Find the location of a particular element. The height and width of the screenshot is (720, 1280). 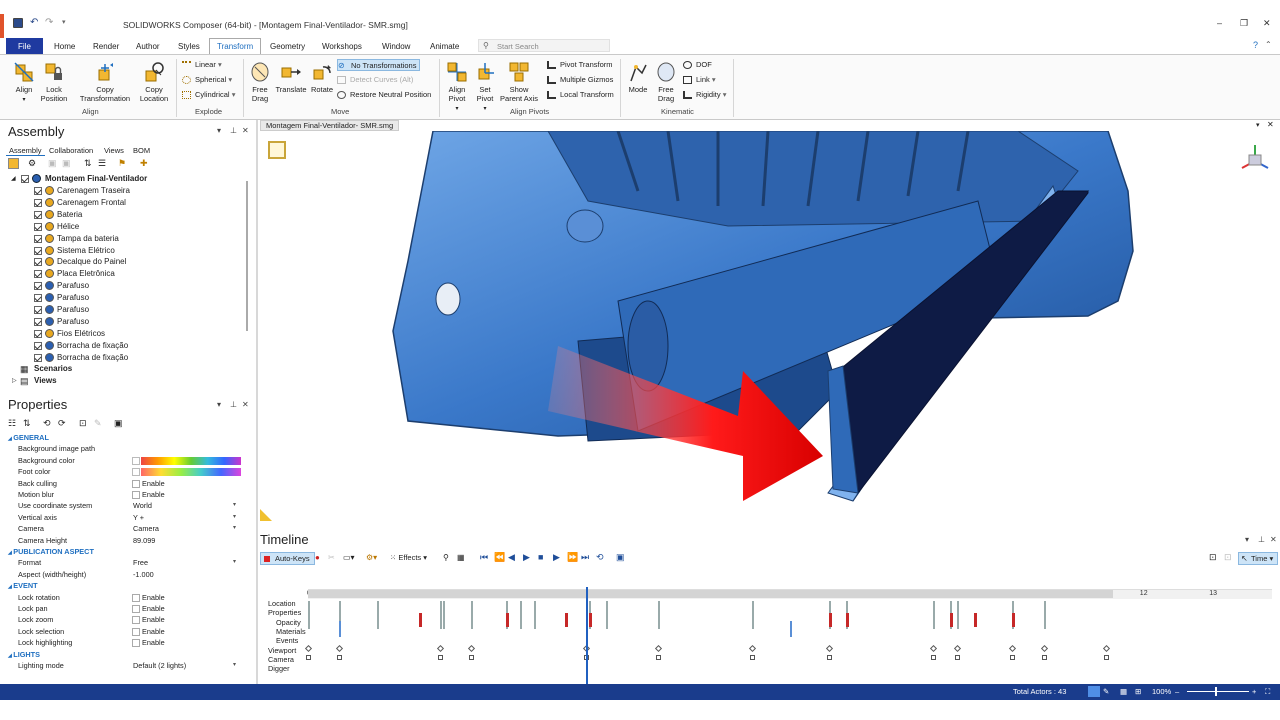

zoom-slider is located at coordinates (1218, 691).